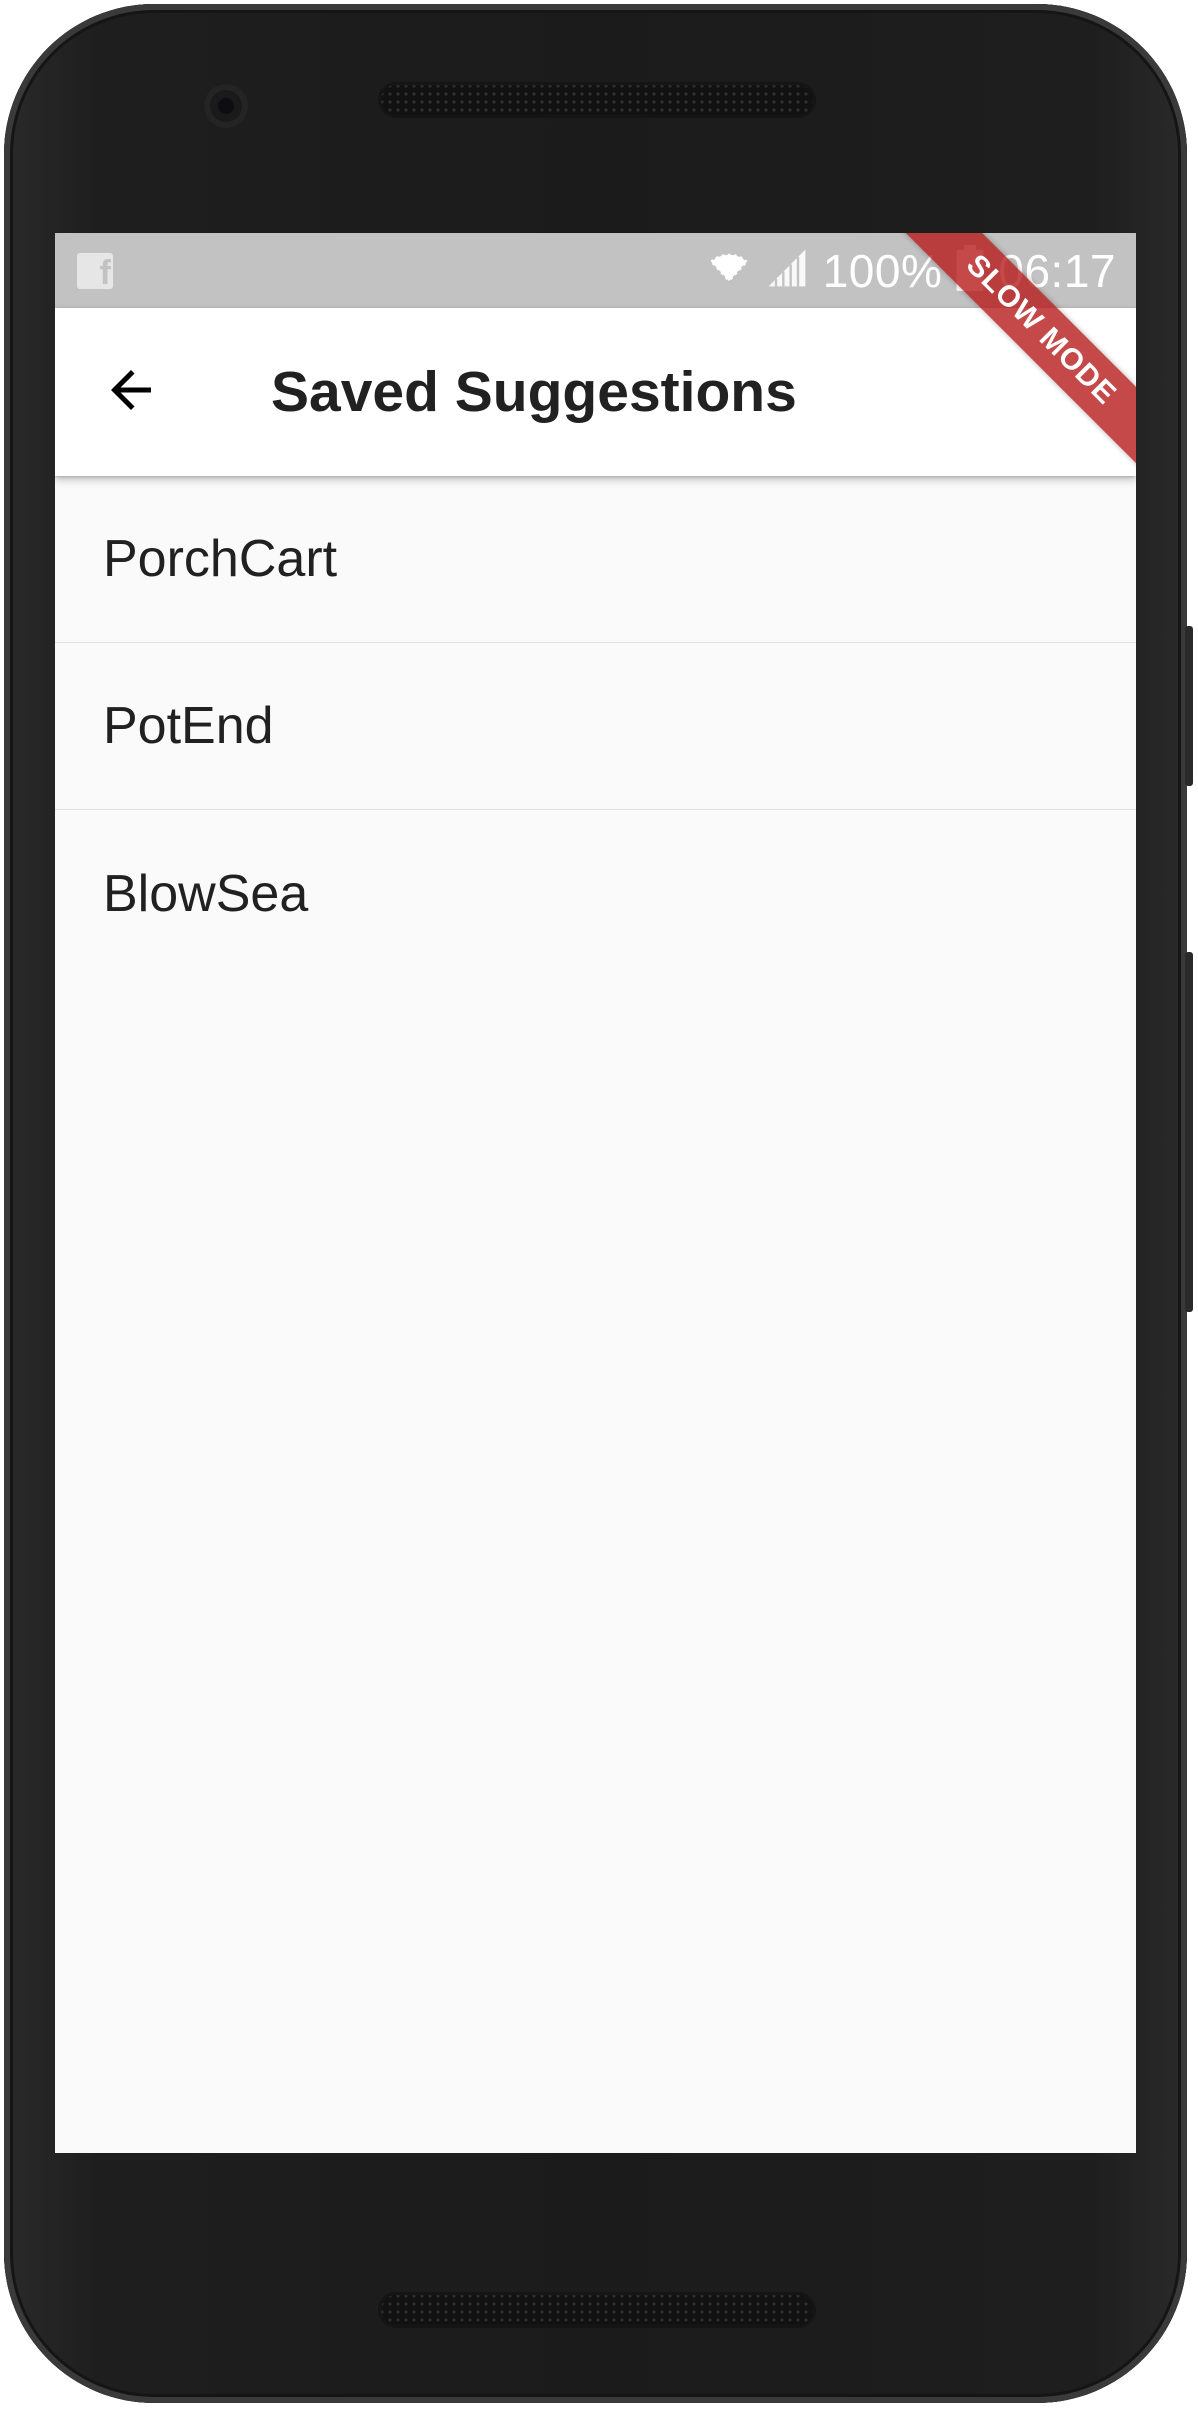  Describe the element at coordinates (970, 270) in the screenshot. I see `battery-icon` at that location.